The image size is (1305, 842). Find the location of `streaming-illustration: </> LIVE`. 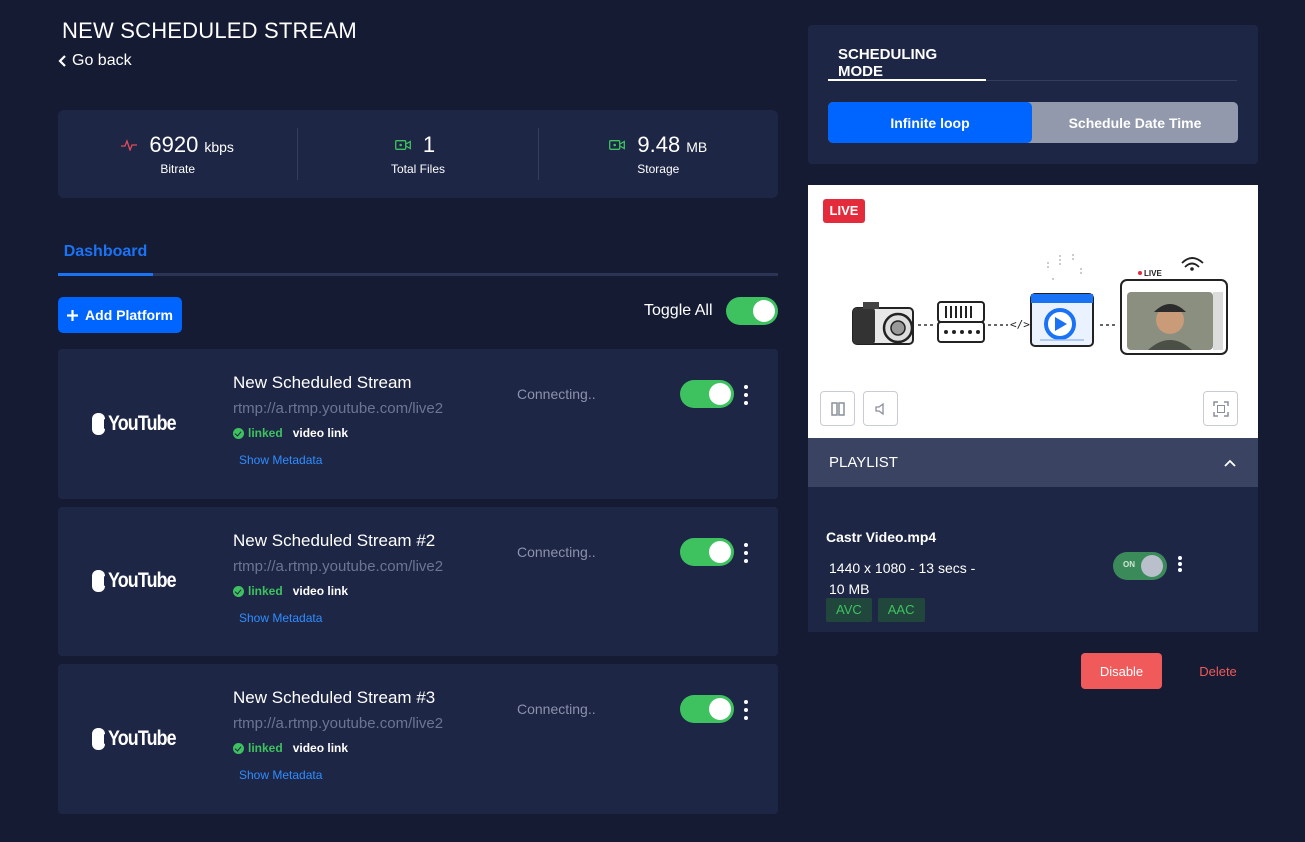

streaming-illustration: </> LIVE is located at coordinates (1040, 304).